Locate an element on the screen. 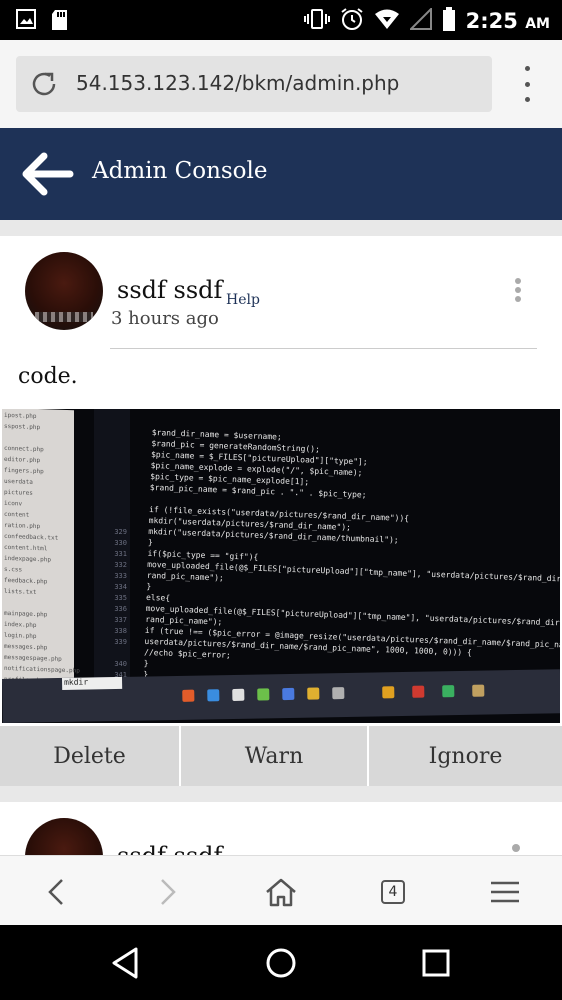  reload-icon is located at coordinates (44, 86).